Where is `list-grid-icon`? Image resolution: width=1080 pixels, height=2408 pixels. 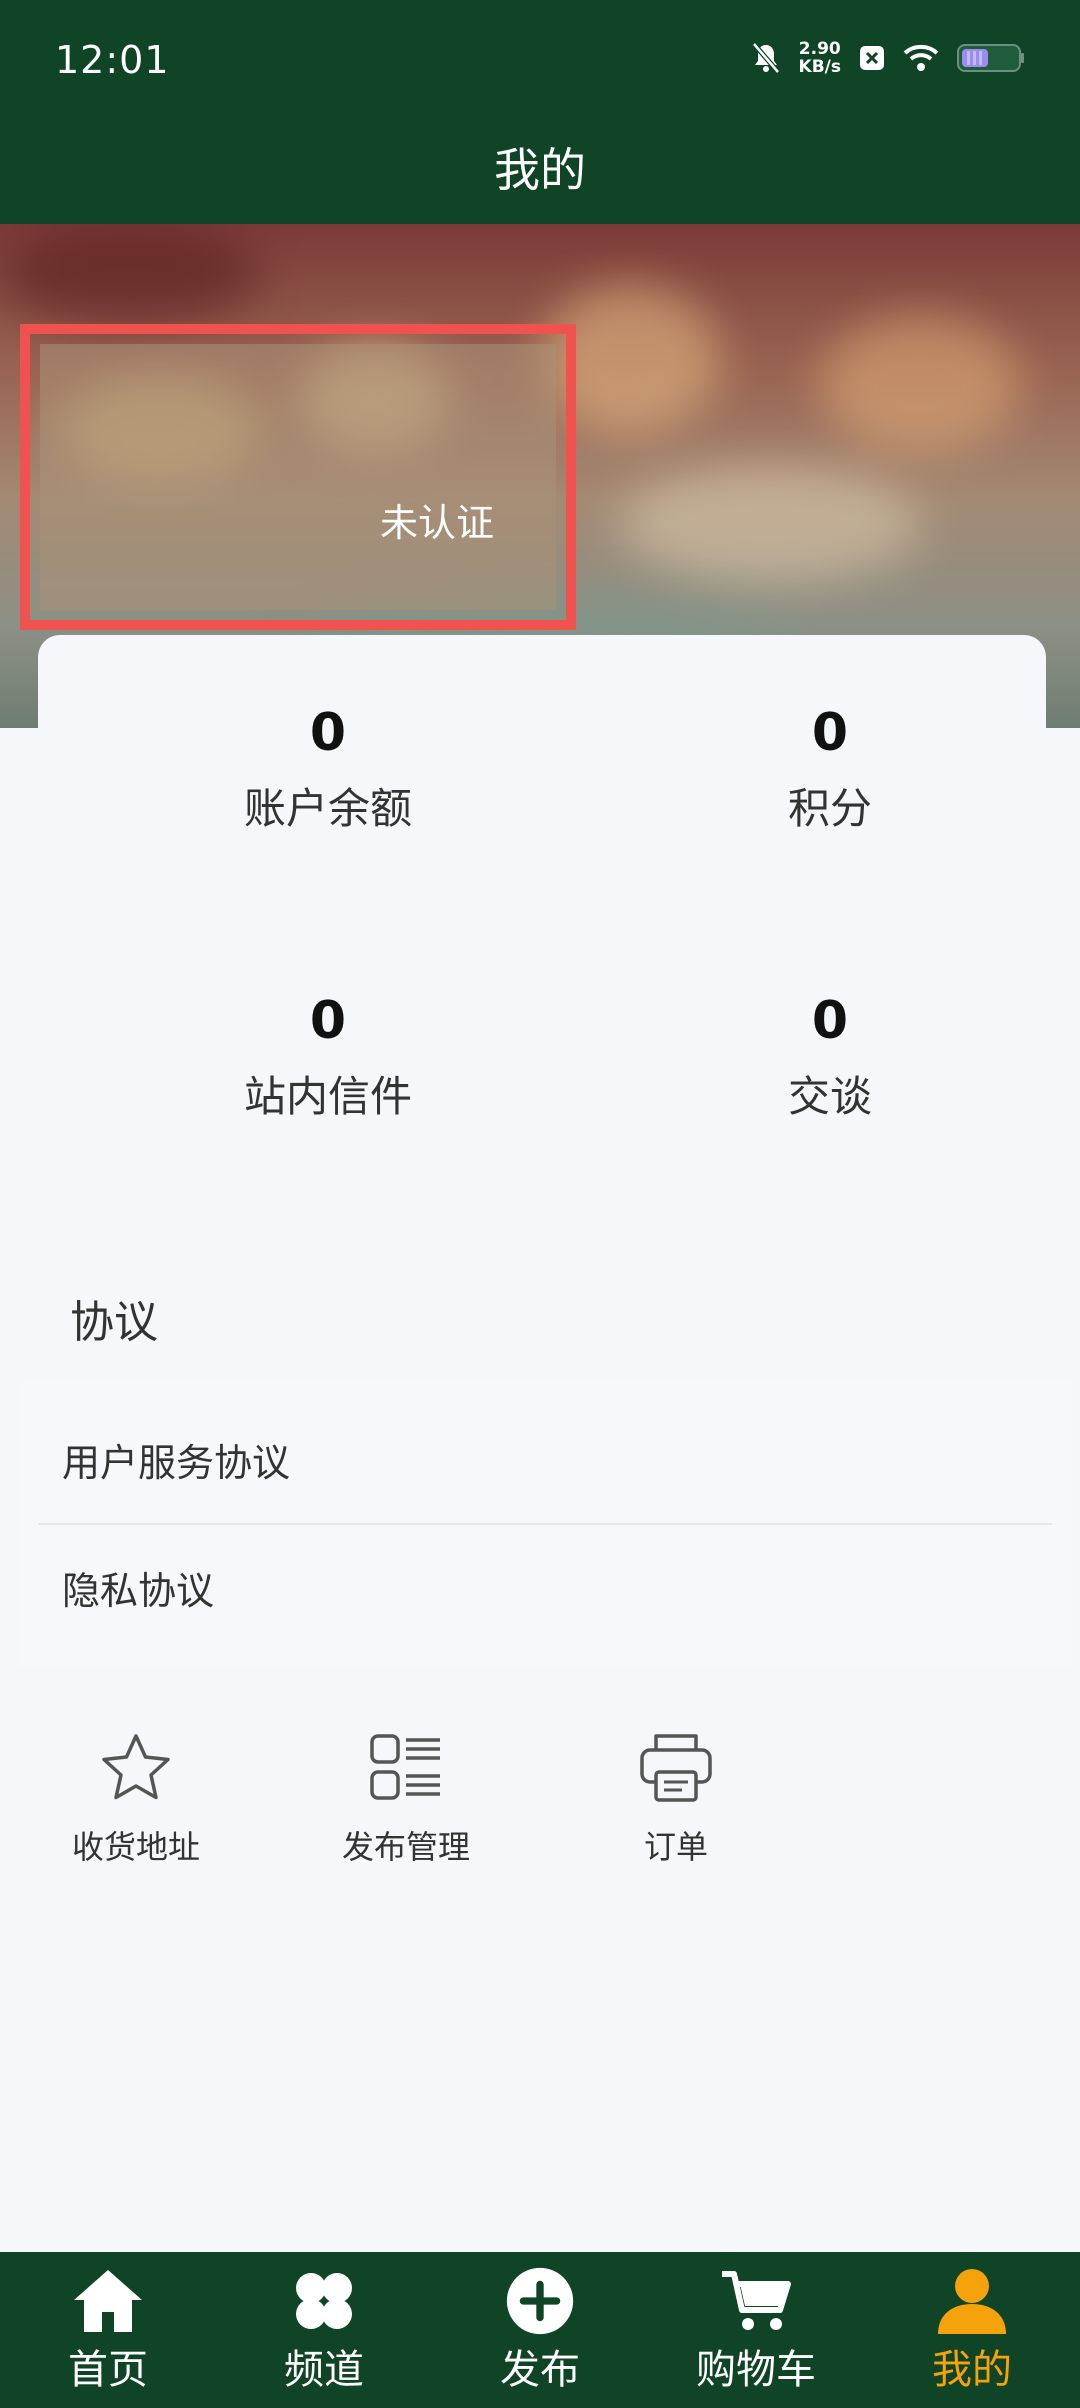
list-grid-icon is located at coordinates (406, 1768).